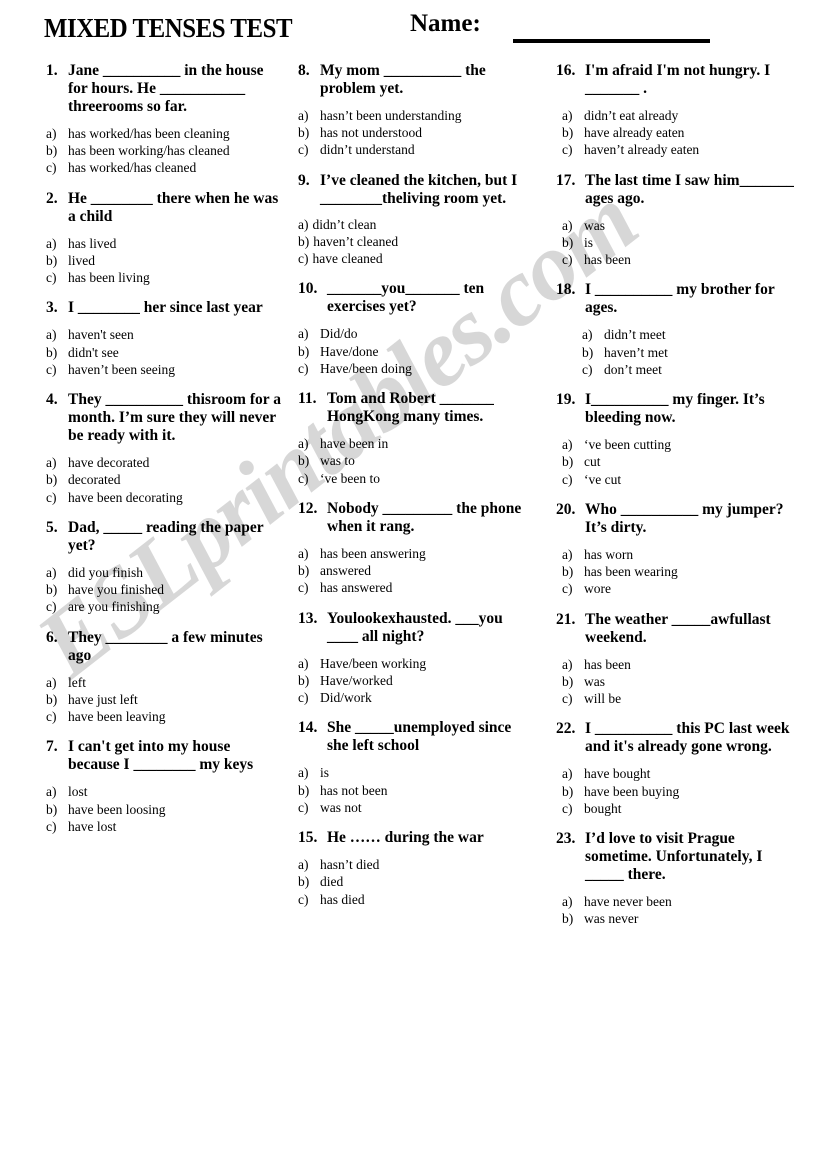  I want to click on answer-option: a) Did/do, so click(415, 333).